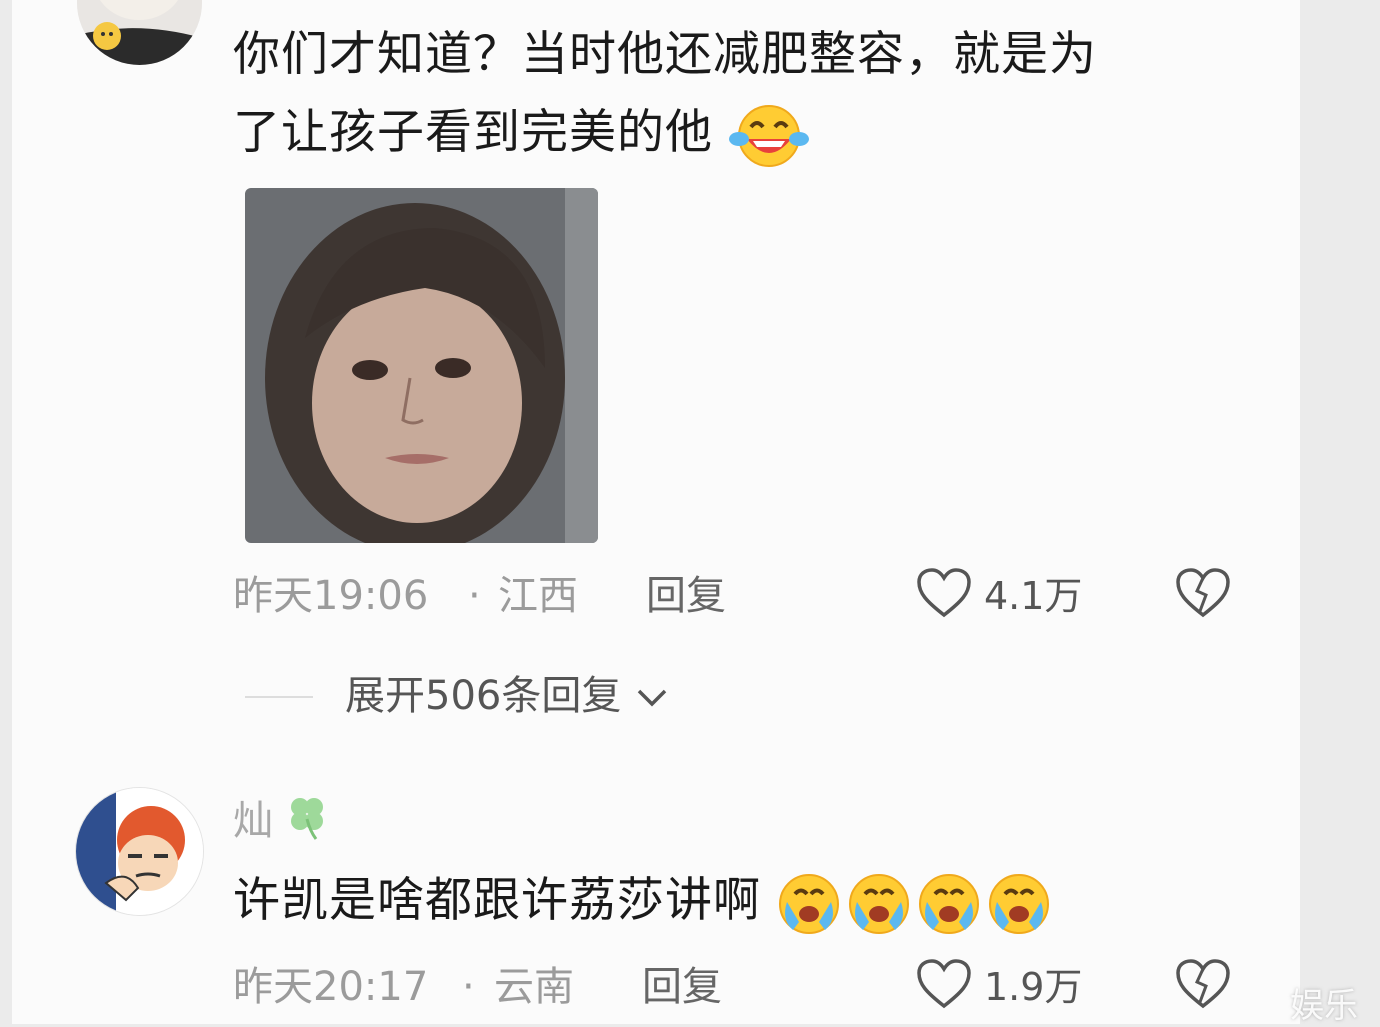 This screenshot has height=1027, width=1380. What do you see at coordinates (253, 821) in the screenshot?
I see `username: 灿` at bounding box center [253, 821].